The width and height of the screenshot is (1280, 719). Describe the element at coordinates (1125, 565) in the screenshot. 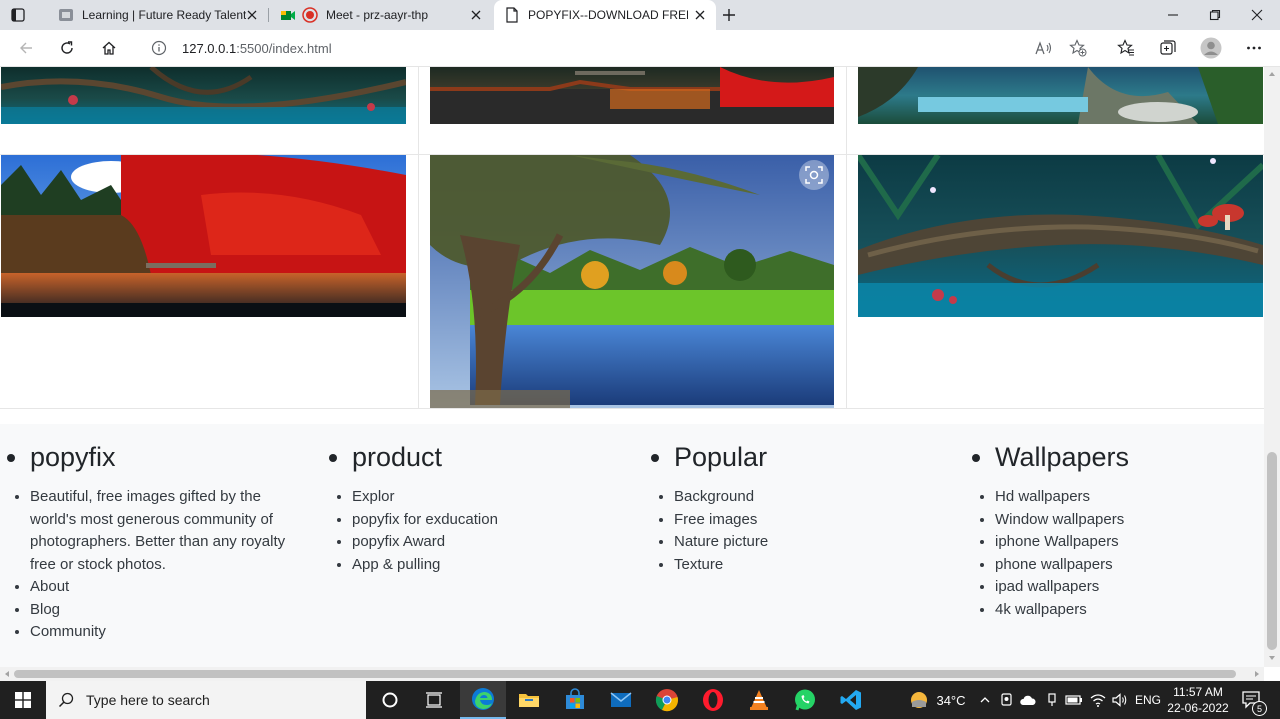

I see `footer-link-phone: phone wallpapers` at that location.